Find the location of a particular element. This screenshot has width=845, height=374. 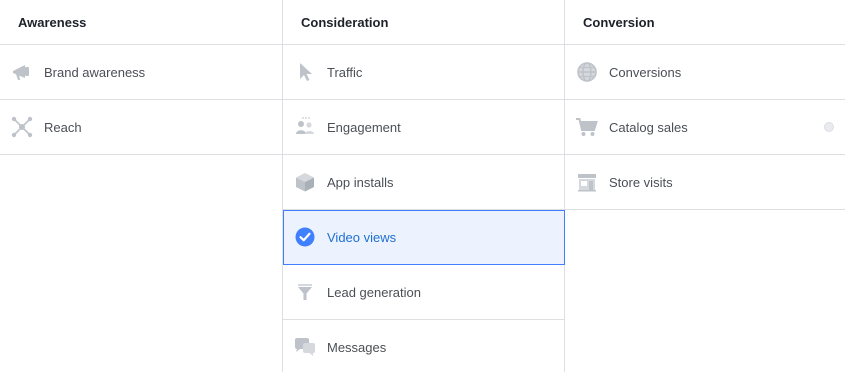

objective-app-installs: App installs is located at coordinates (424, 182).